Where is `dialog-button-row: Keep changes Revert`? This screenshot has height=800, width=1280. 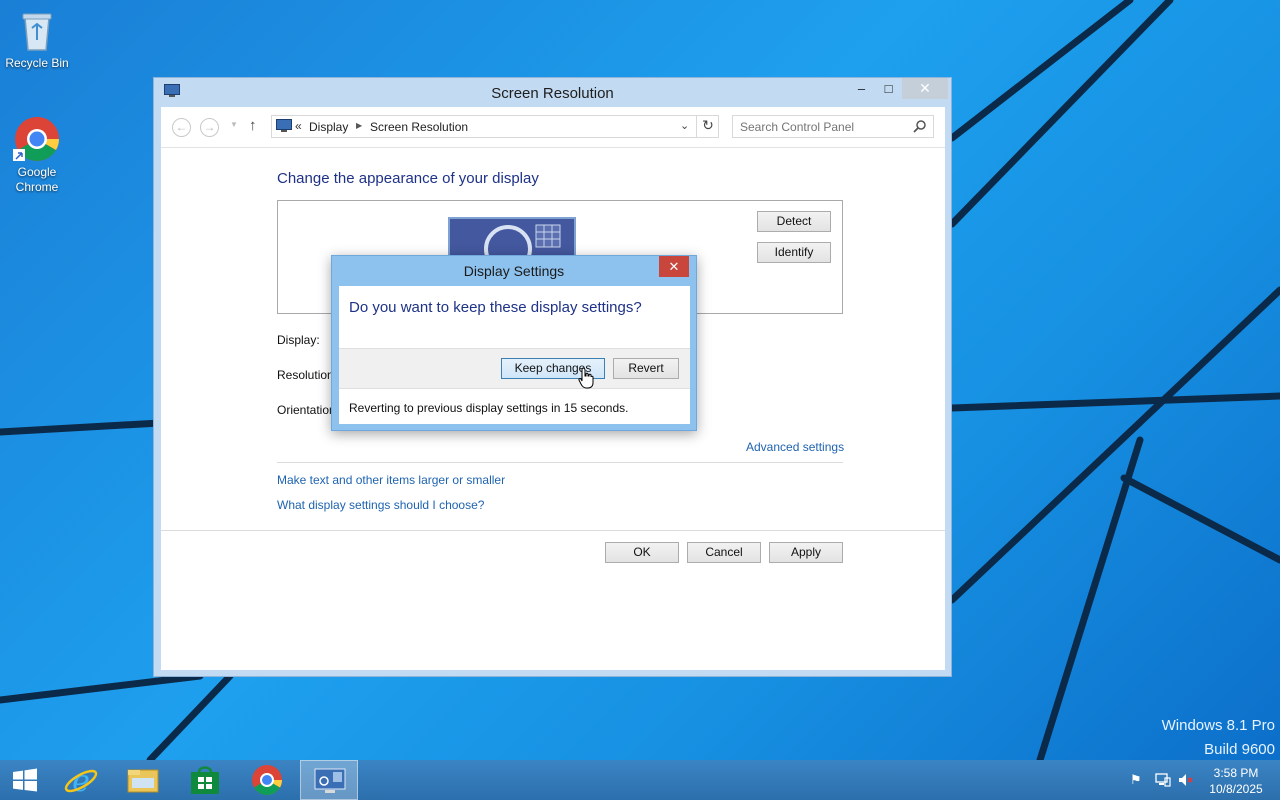
dialog-button-row: Keep changes Revert is located at coordinates (514, 368).